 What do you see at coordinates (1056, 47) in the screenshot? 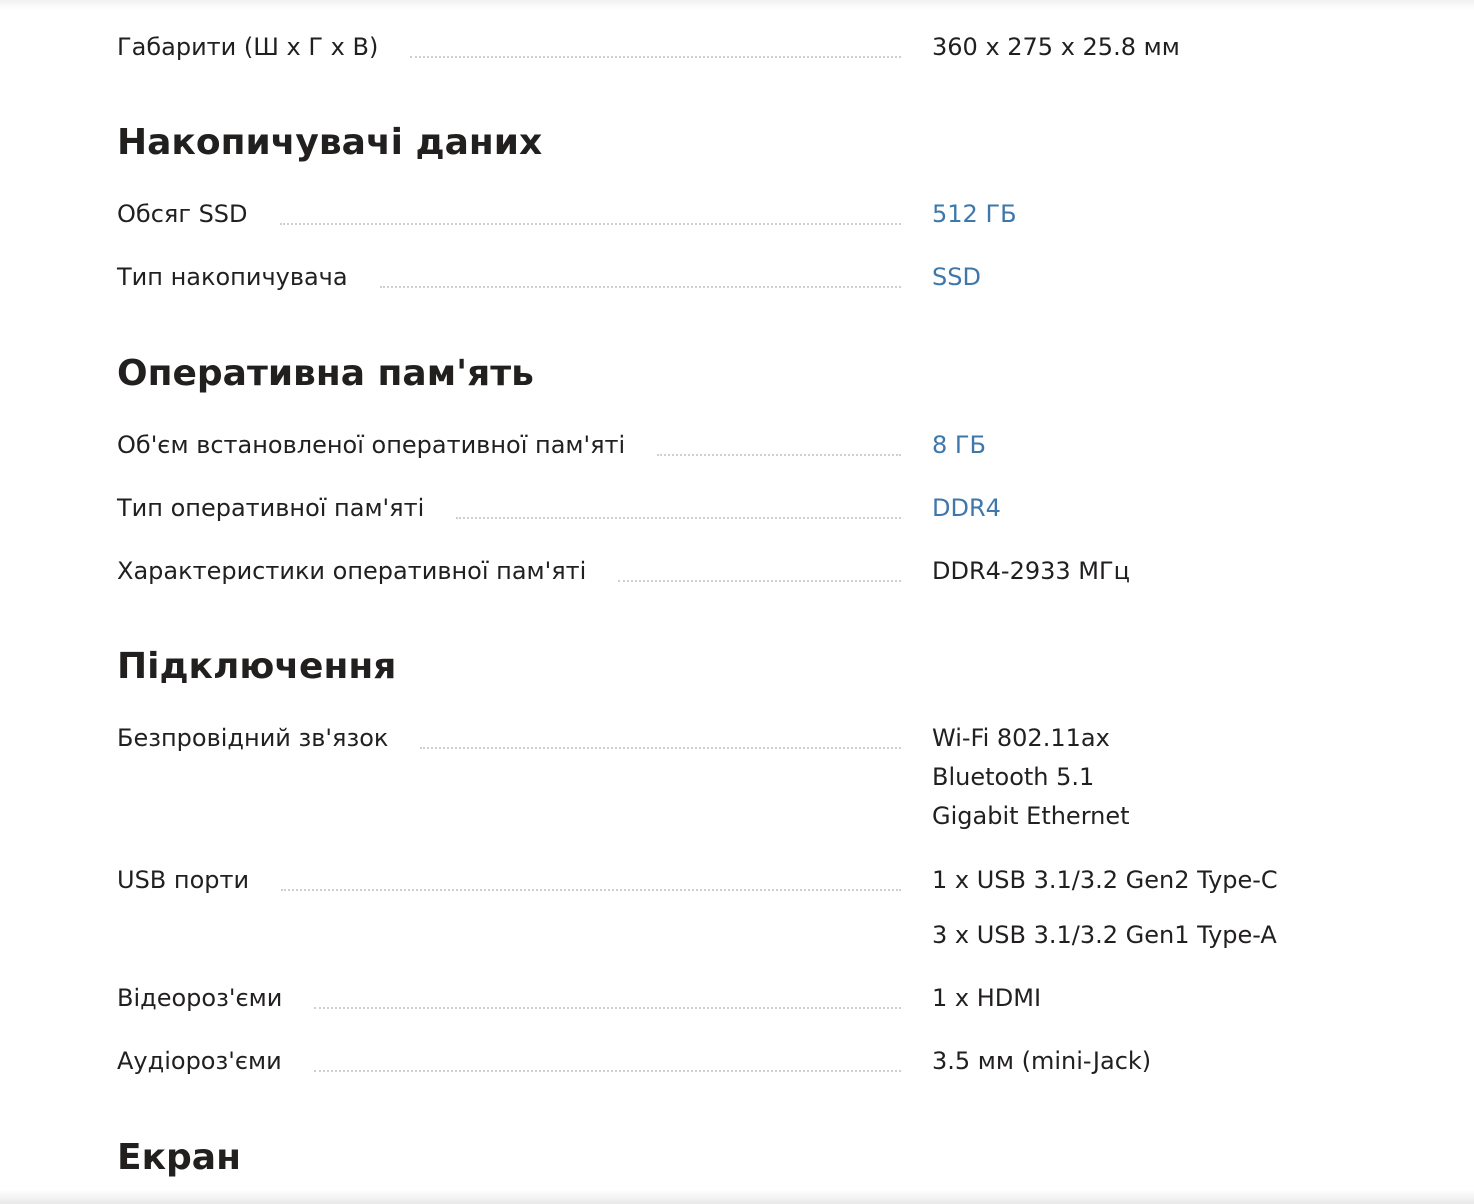
I see `spec-value: 360 x 275 x 25.8 мм` at bounding box center [1056, 47].